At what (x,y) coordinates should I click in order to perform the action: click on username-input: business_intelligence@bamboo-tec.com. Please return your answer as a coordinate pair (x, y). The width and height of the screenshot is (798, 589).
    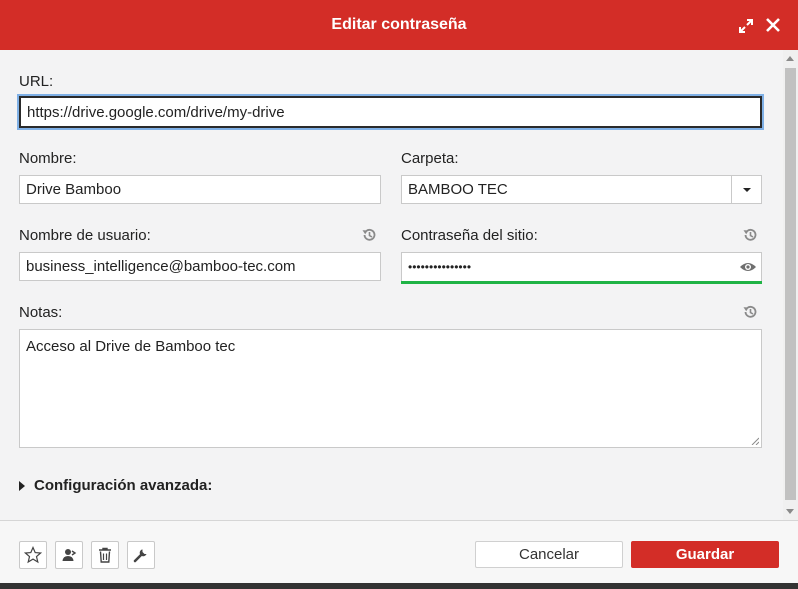
    Looking at the image, I should click on (200, 266).